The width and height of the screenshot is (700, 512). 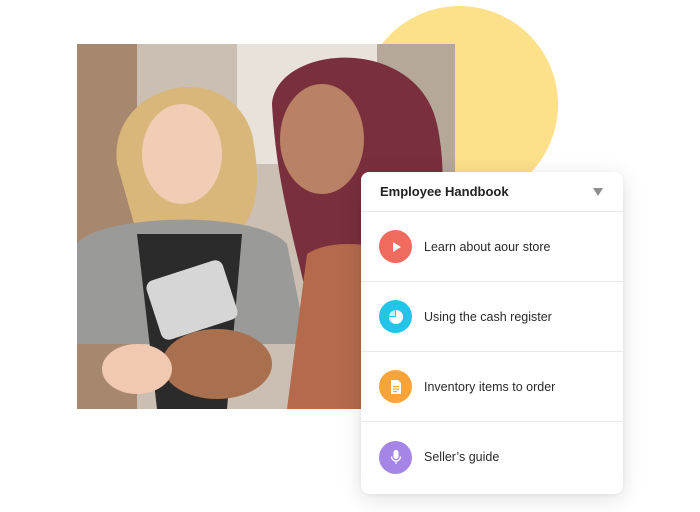 I want to click on list-item-label: Inventory items to order, so click(x=490, y=386).